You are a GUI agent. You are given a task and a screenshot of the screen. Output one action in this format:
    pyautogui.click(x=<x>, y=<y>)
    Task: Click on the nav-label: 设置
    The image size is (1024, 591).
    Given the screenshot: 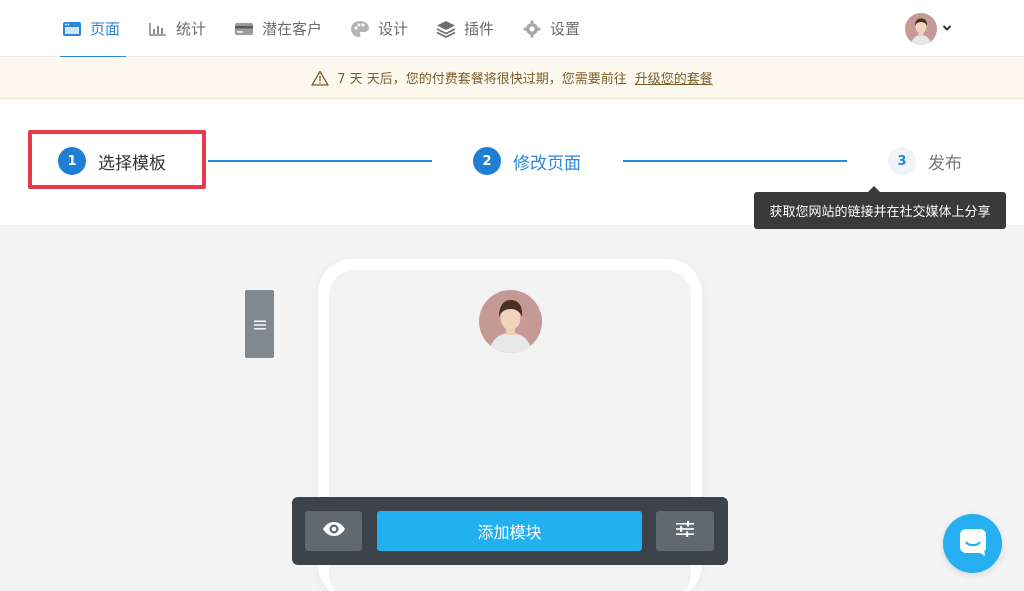 What is the action you would take?
    pyautogui.click(x=565, y=29)
    